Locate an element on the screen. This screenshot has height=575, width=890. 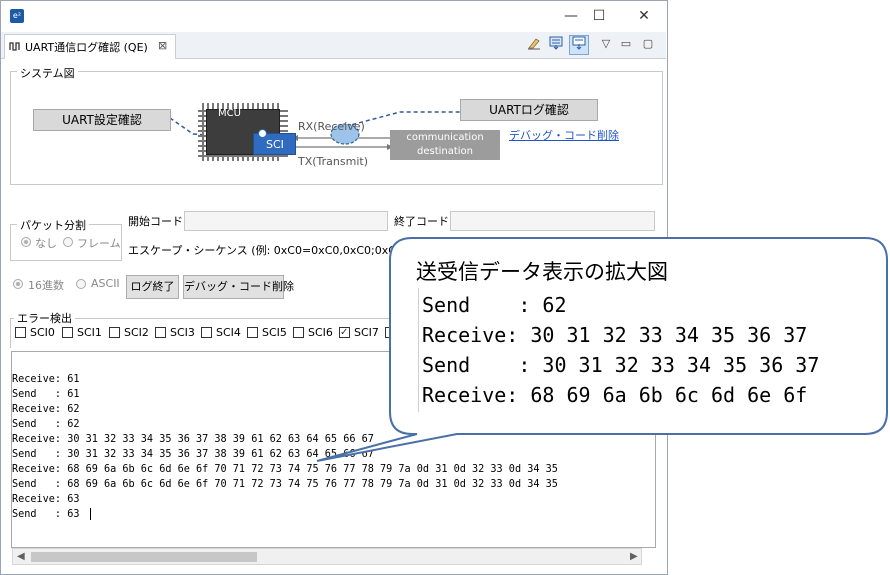
tx-label: TX(Transmit) is located at coordinates (333, 161).